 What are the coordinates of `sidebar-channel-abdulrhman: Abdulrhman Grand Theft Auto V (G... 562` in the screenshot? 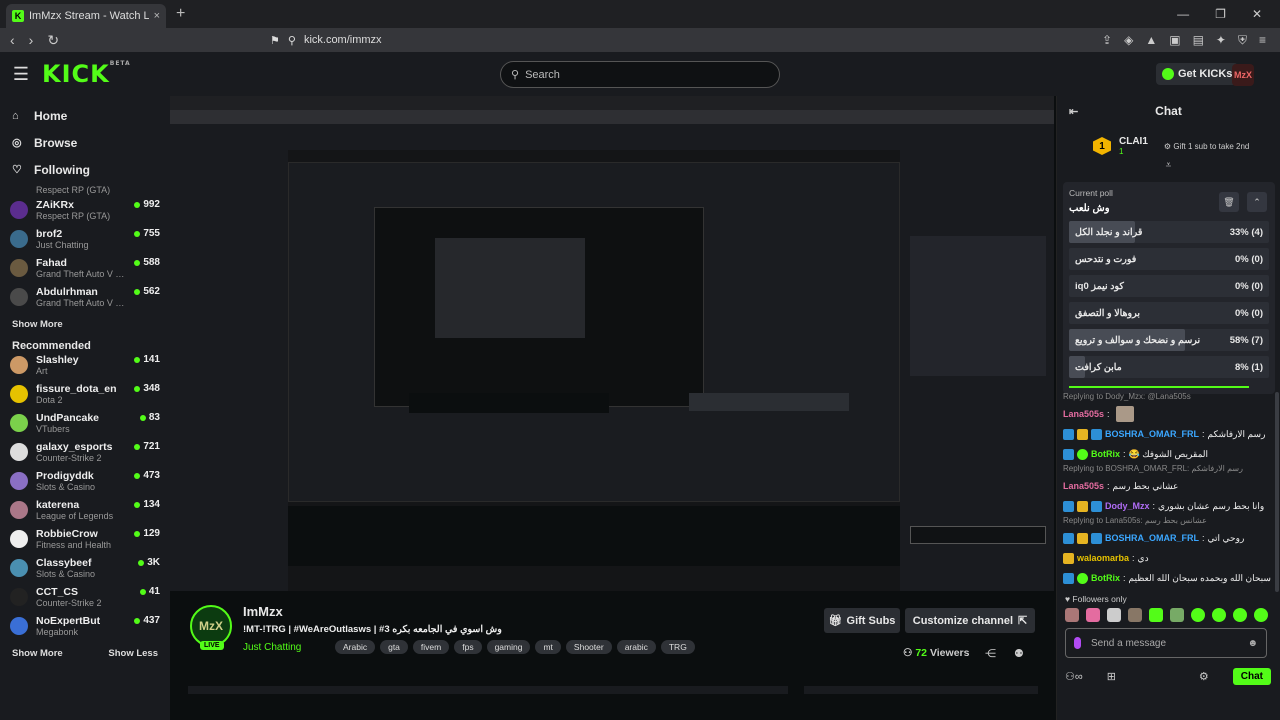 It's located at (85, 300).